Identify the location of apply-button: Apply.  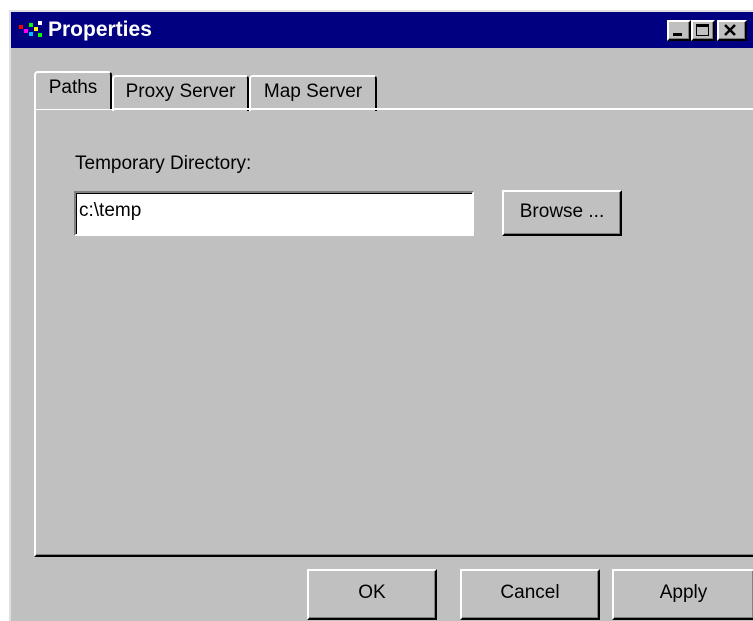
(682, 594).